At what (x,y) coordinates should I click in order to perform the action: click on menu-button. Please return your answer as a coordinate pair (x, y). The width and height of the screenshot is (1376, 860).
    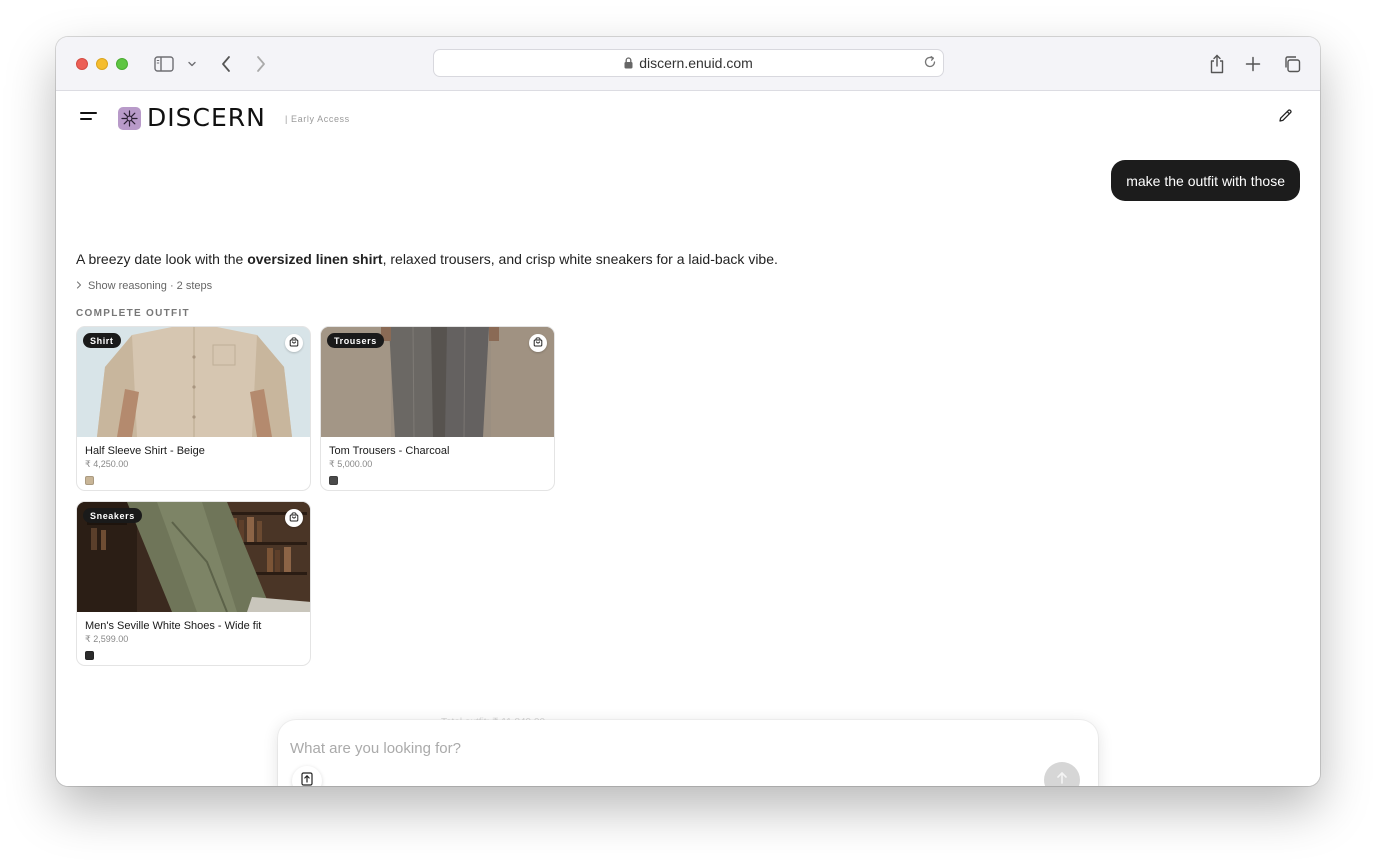
    Looking at the image, I should click on (89, 118).